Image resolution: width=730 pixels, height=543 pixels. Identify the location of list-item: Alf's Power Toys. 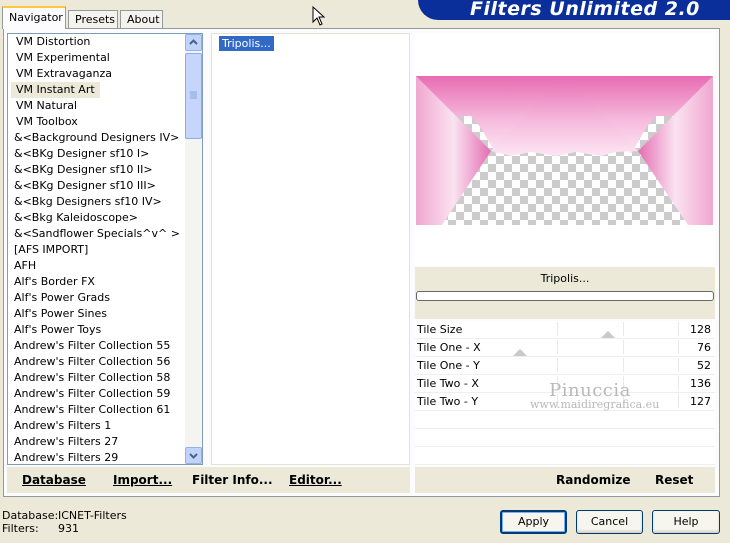
(97, 330).